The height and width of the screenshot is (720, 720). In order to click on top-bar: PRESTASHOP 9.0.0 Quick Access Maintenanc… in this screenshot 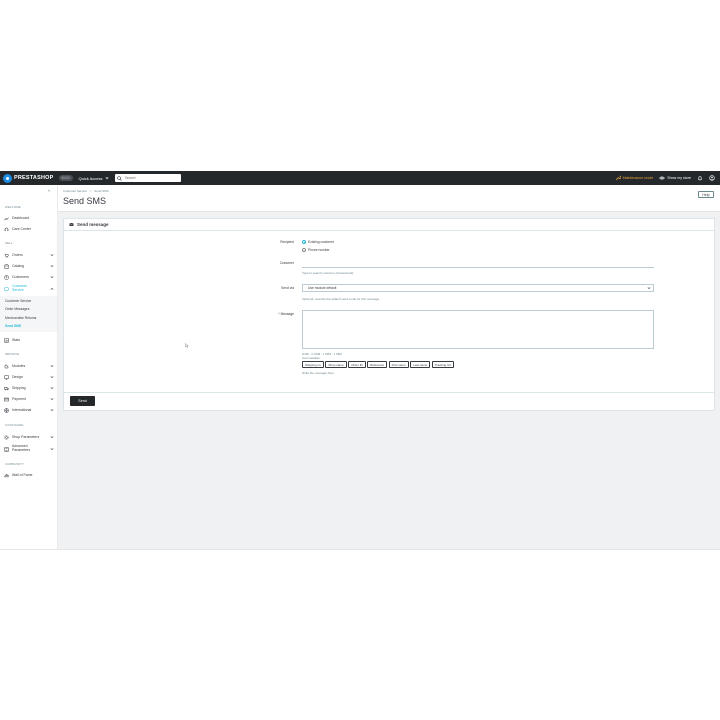, I will do `click(360, 178)`.